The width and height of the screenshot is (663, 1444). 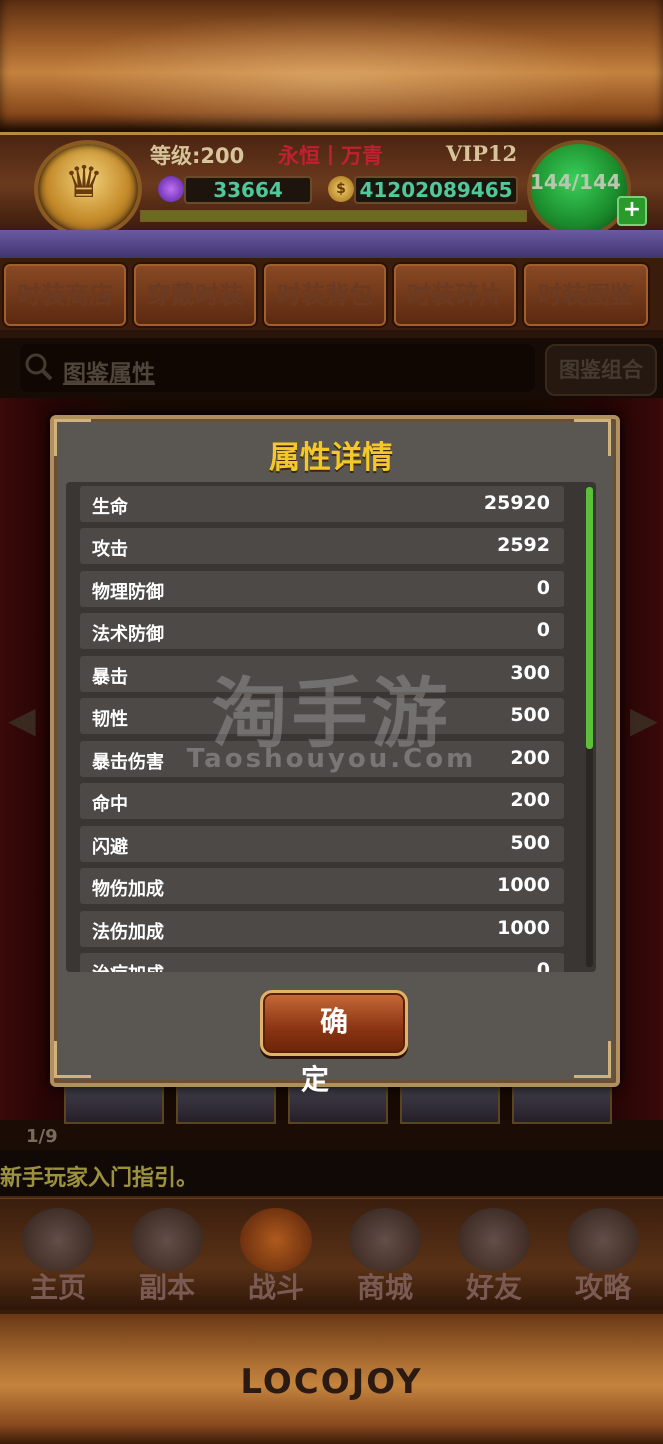 What do you see at coordinates (632, 211) in the screenshot?
I see `add-energy-button: +` at bounding box center [632, 211].